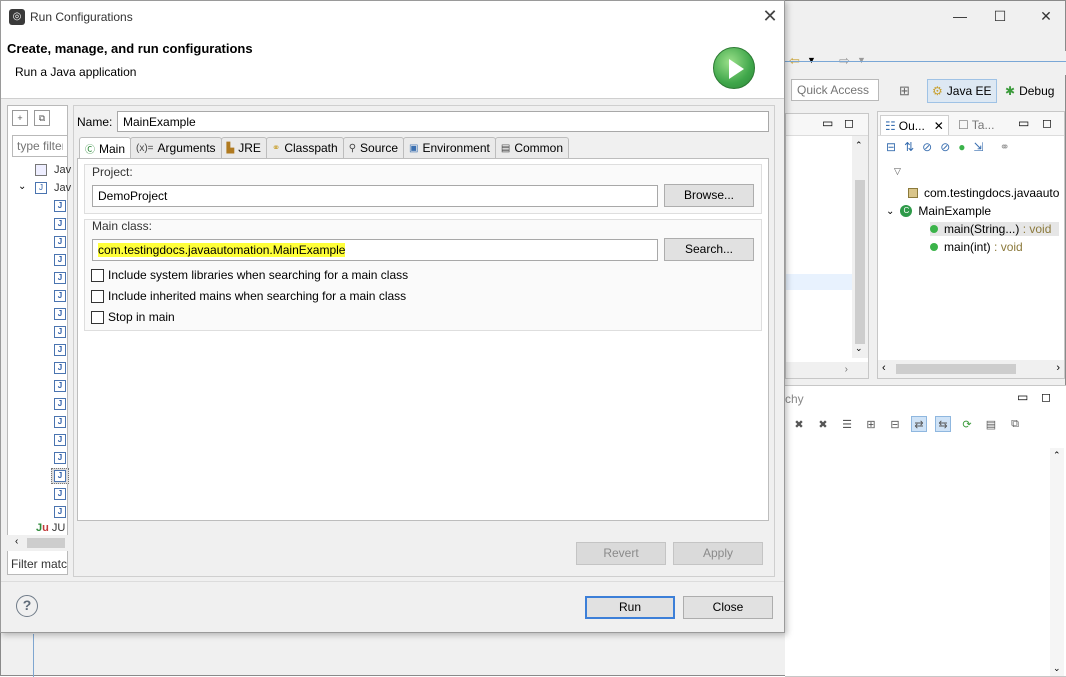  Describe the element at coordinates (976, 247) in the screenshot. I see `tree-row-method: main(int) : void` at that location.